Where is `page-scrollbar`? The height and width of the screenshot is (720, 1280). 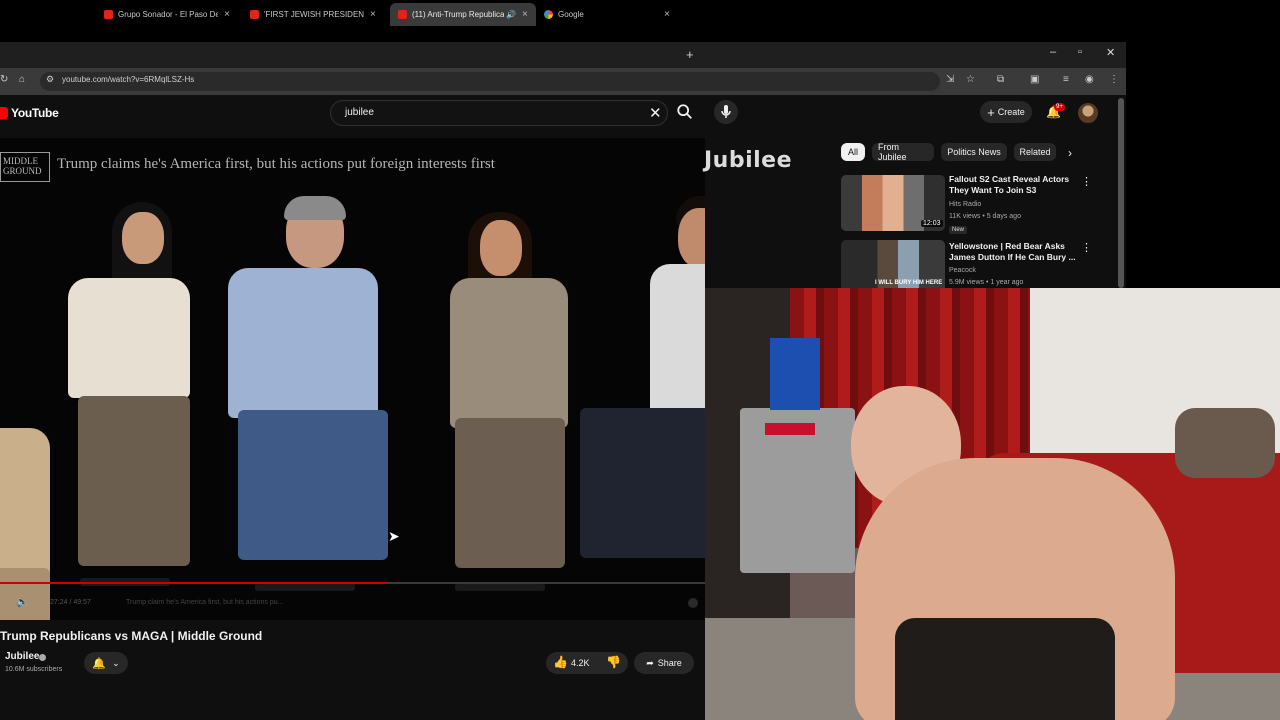
page-scrollbar is located at coordinates (1121, 193).